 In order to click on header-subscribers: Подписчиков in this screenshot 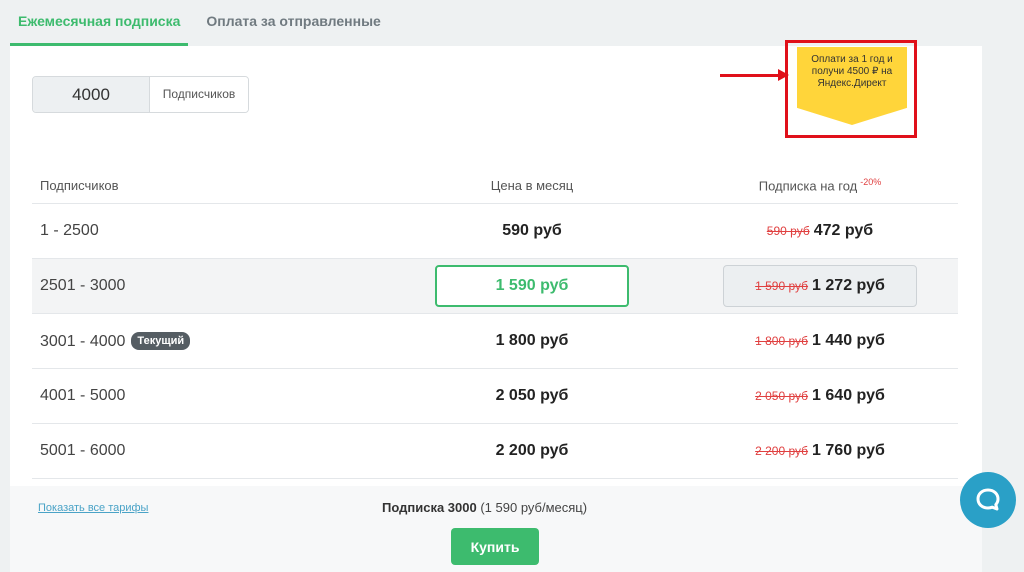, I will do `click(79, 185)`.